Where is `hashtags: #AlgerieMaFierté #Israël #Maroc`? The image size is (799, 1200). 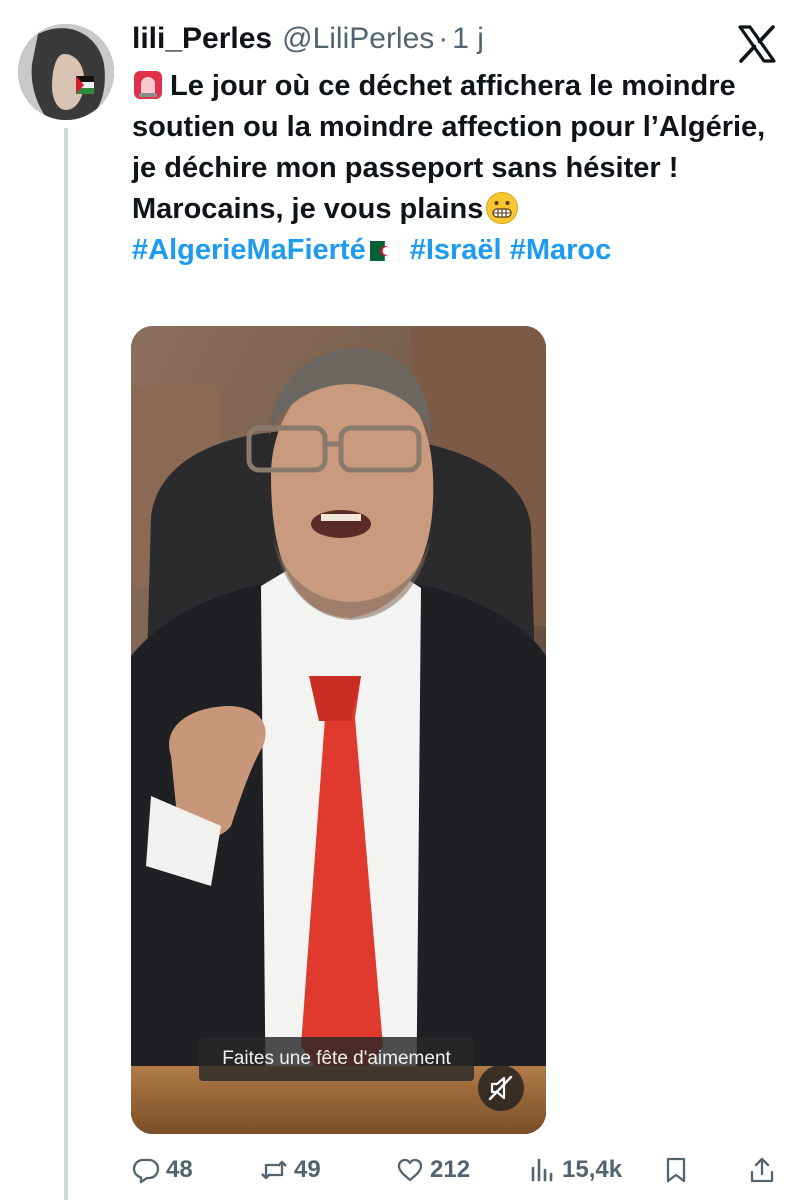
hashtags: #AlgerieMaFierté #Israël #Maroc is located at coordinates (452, 250).